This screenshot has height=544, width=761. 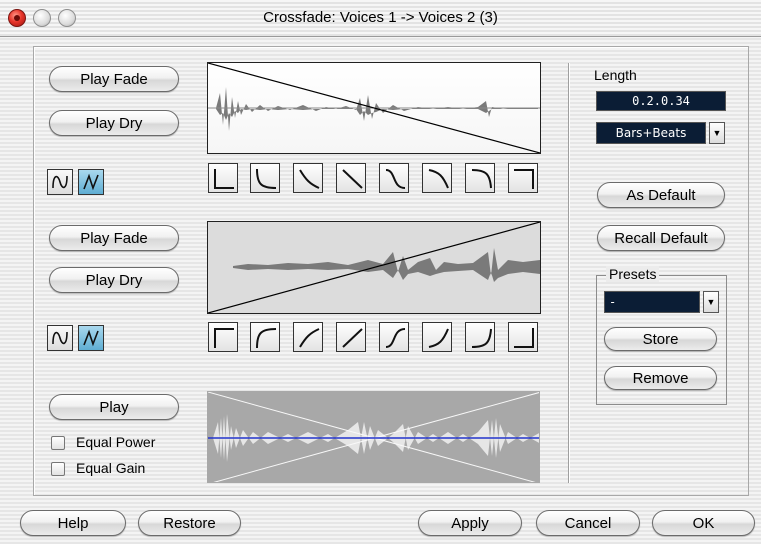 I want to click on restore-button: Restore, so click(x=189, y=523).